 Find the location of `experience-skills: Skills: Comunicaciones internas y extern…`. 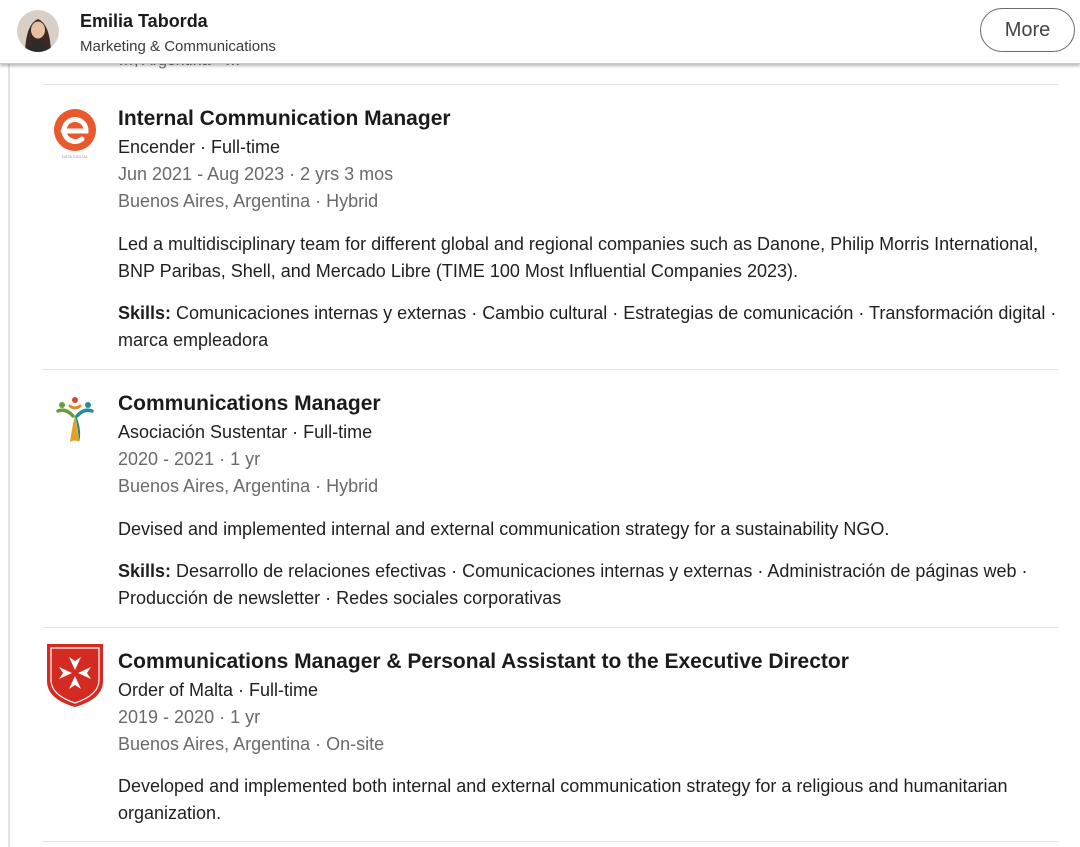

experience-skills: Skills: Comunicaciones internas y extern… is located at coordinates (590, 327).